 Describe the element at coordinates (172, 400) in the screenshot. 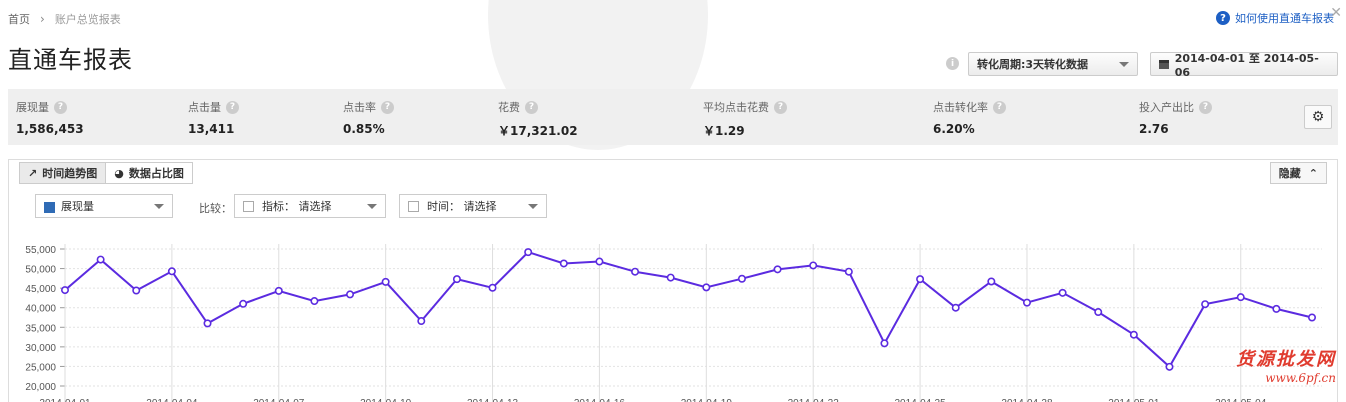

I see `x-tick-label: 2014-04-04` at that location.